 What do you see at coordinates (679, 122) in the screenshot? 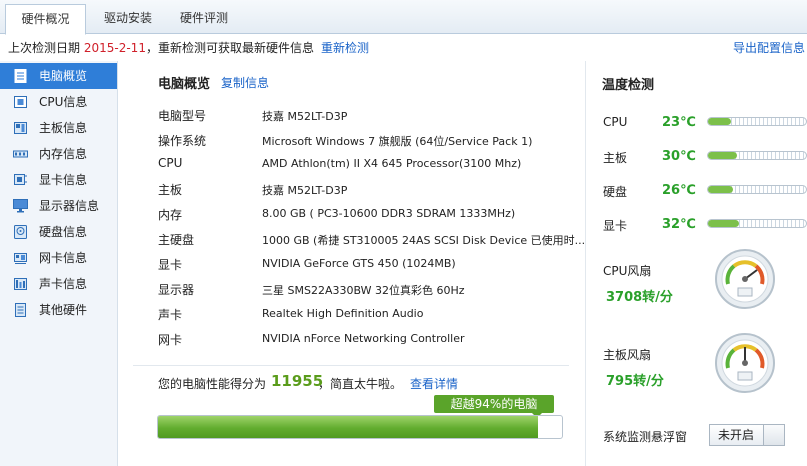
I see `temp-value-cpu: 23℃` at bounding box center [679, 122].